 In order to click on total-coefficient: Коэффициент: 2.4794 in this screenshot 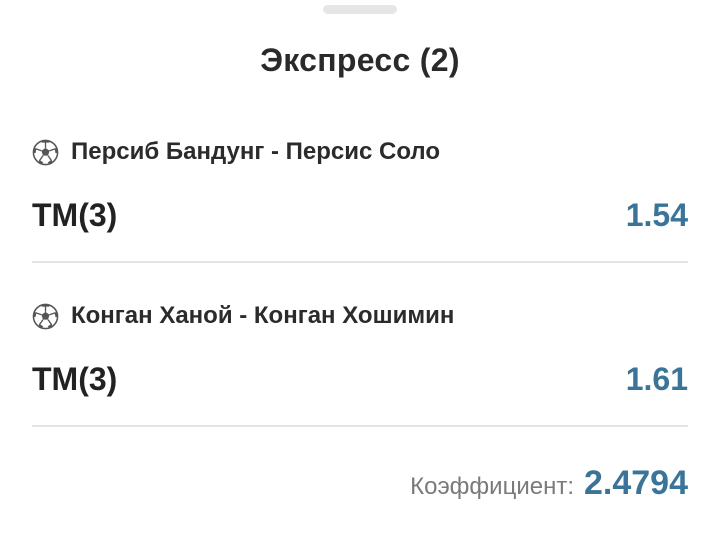, I will do `click(549, 483)`.